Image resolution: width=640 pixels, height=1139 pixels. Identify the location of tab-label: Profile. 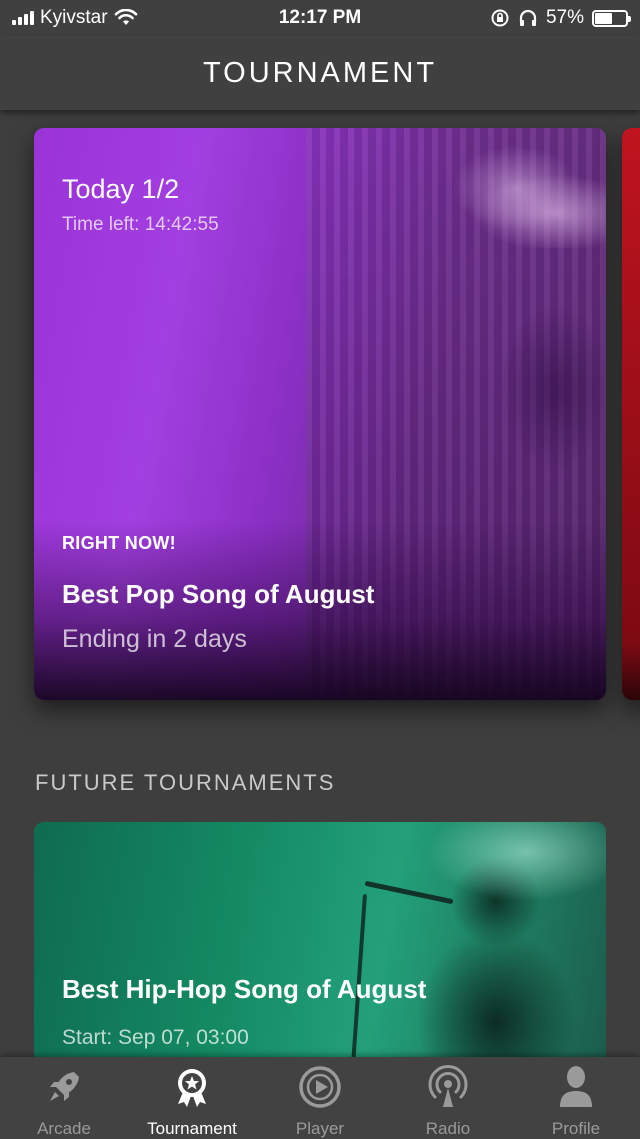
(576, 1128).